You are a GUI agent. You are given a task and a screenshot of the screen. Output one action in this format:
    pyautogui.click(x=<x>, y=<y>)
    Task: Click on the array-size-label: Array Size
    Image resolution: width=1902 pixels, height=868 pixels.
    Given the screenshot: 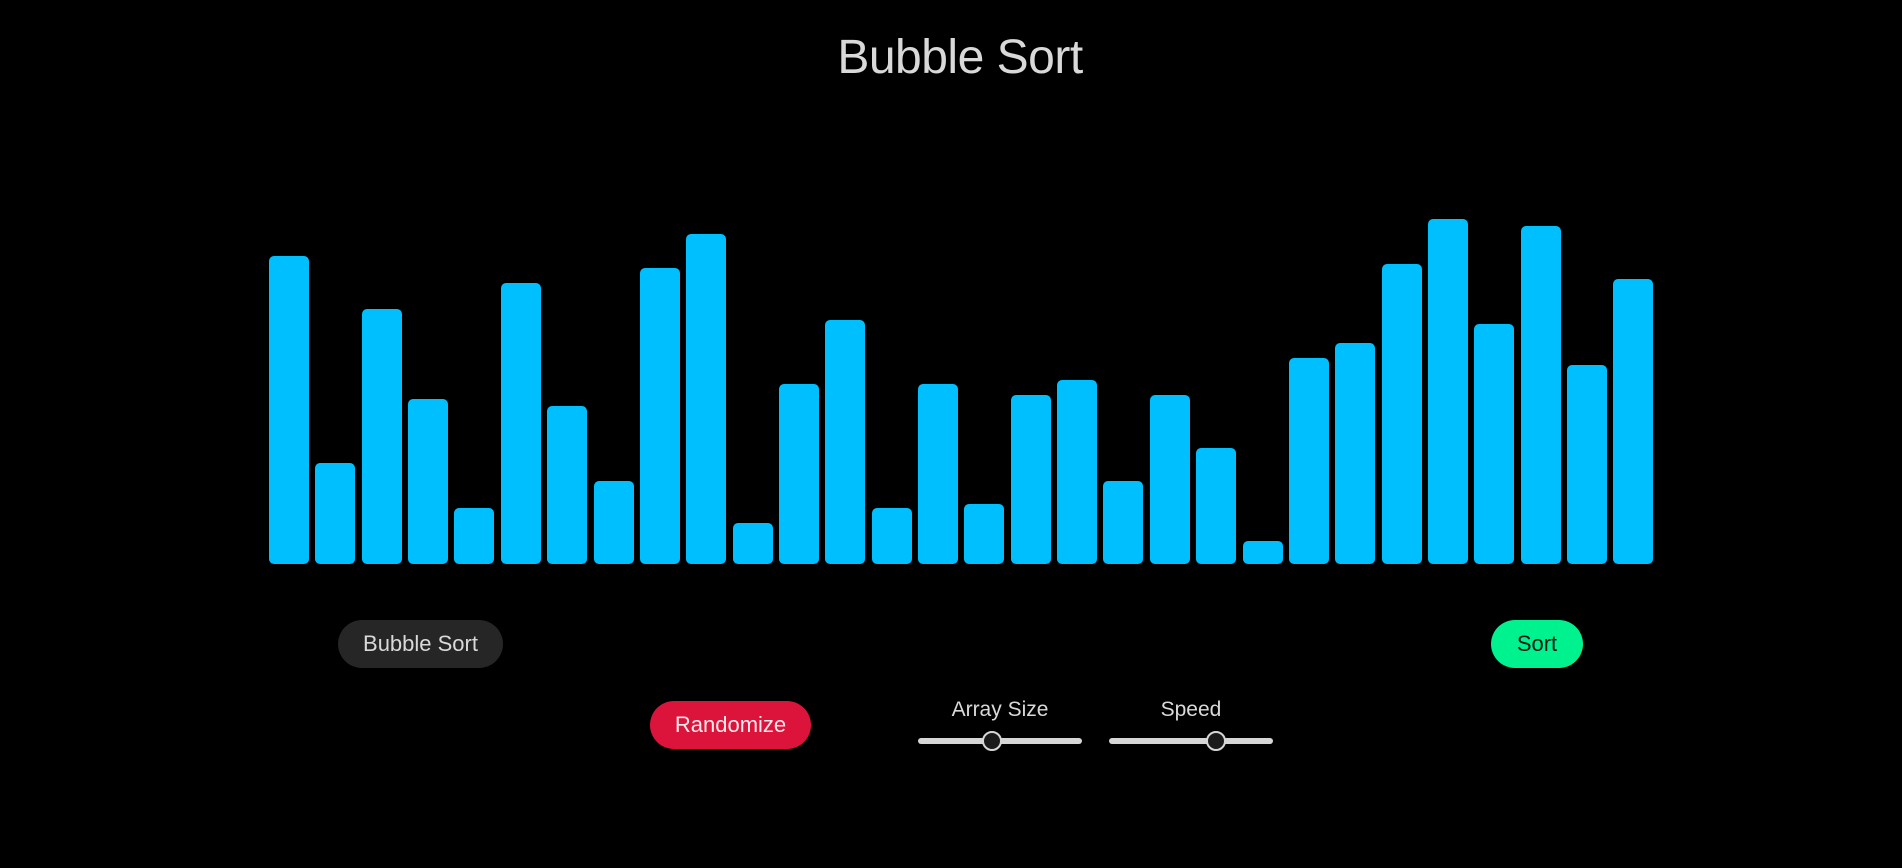 What is the action you would take?
    pyautogui.click(x=1000, y=709)
    